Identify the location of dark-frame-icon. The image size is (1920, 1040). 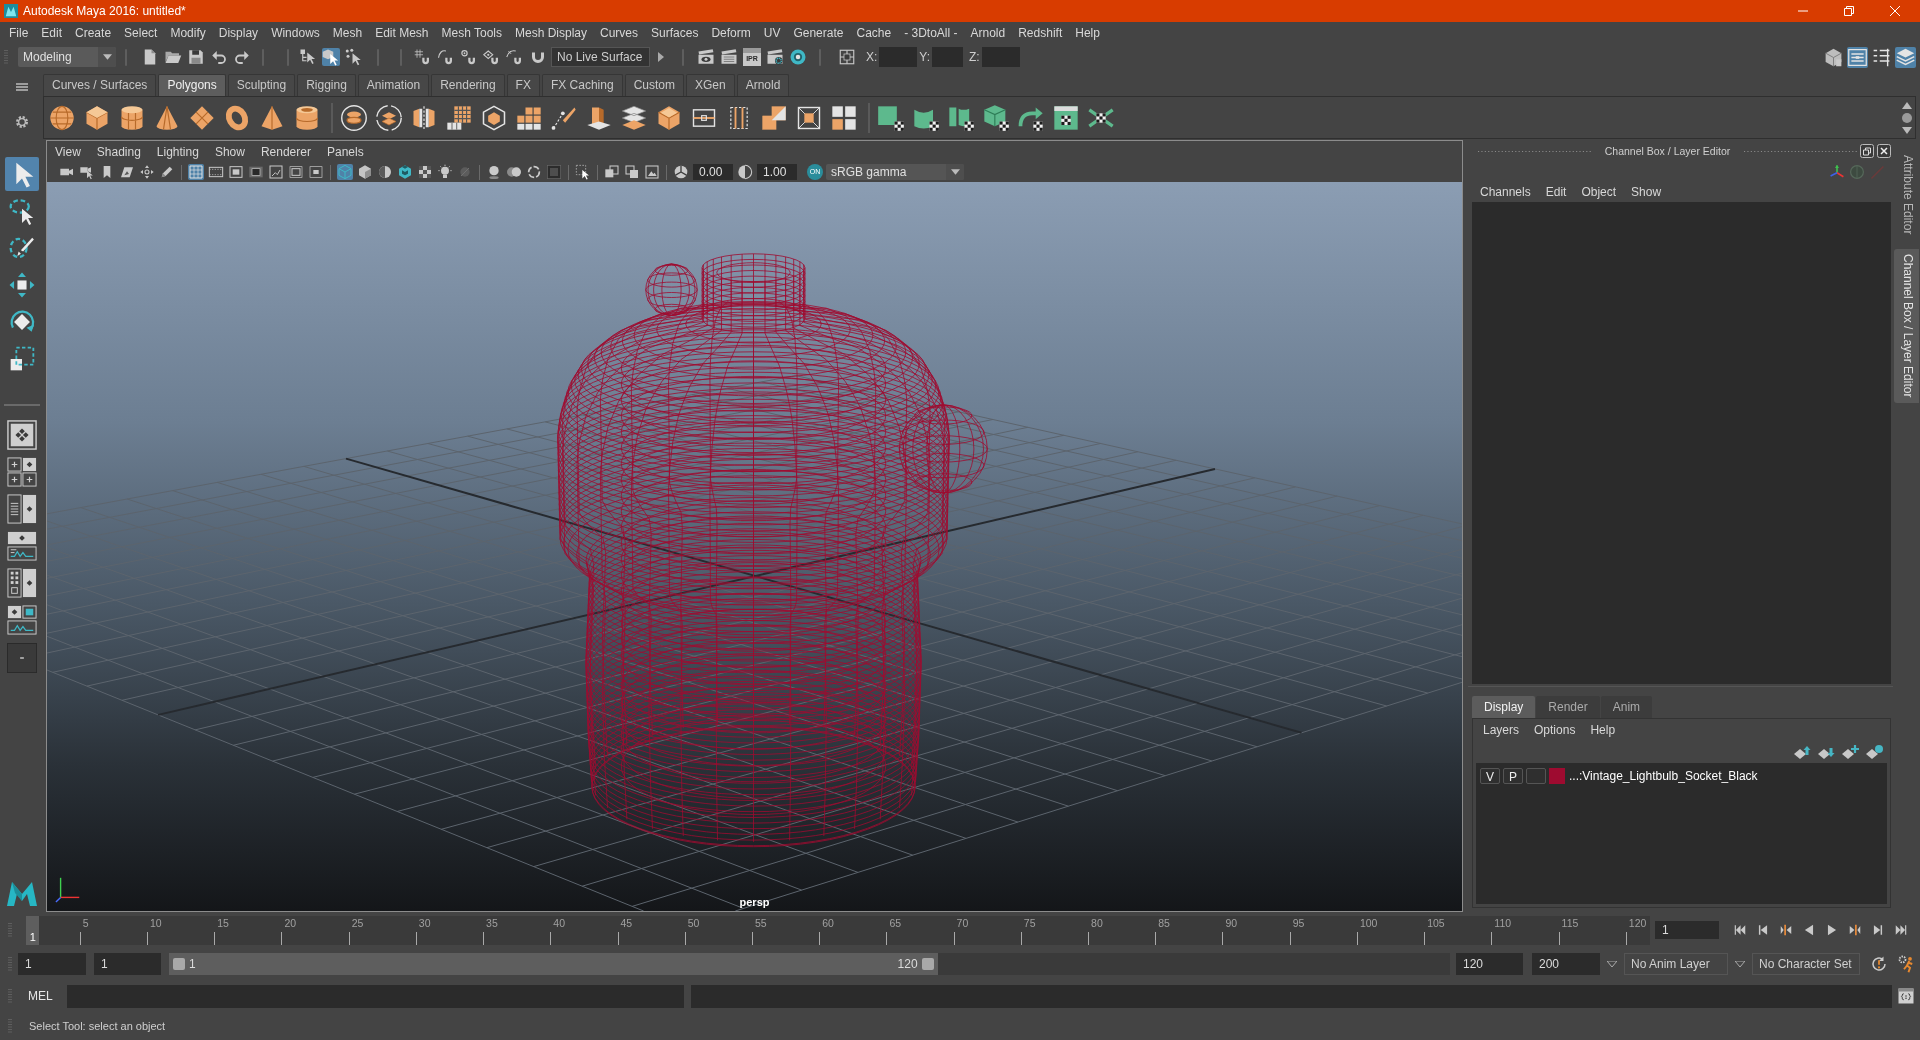
(256, 172).